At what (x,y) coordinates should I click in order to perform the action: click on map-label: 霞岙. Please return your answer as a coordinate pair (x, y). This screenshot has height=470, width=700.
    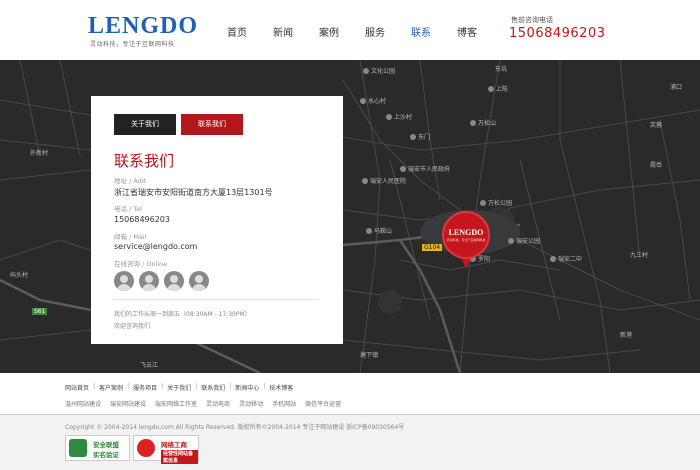
    Looking at the image, I should click on (656, 165).